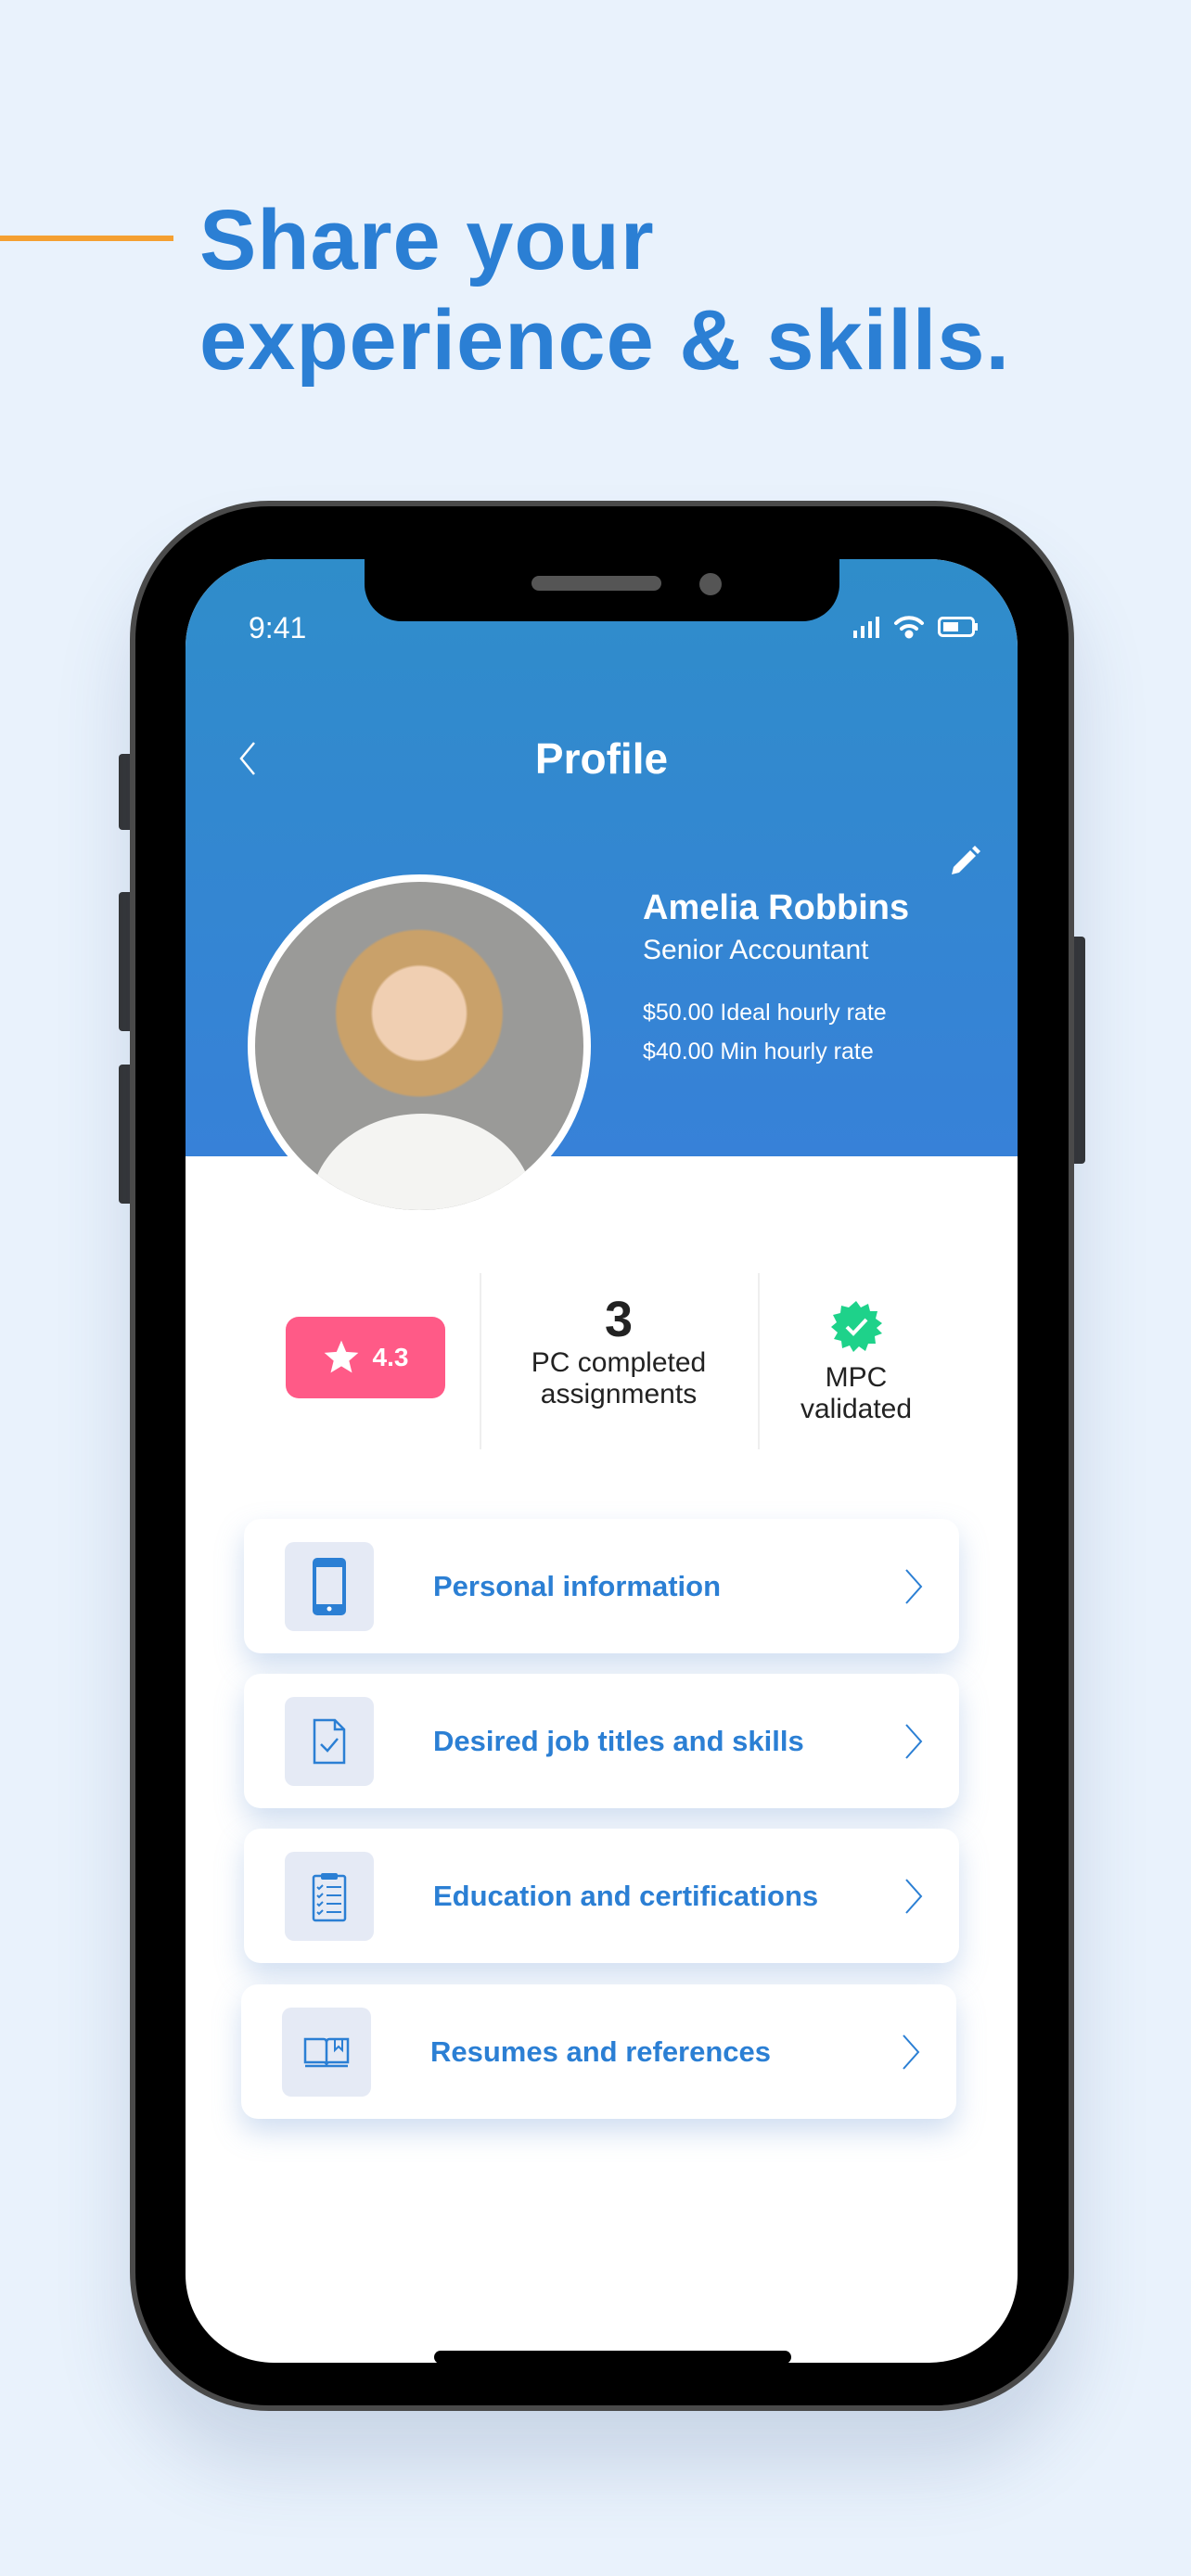  What do you see at coordinates (866, 628) in the screenshot?
I see `signal-icon` at bounding box center [866, 628].